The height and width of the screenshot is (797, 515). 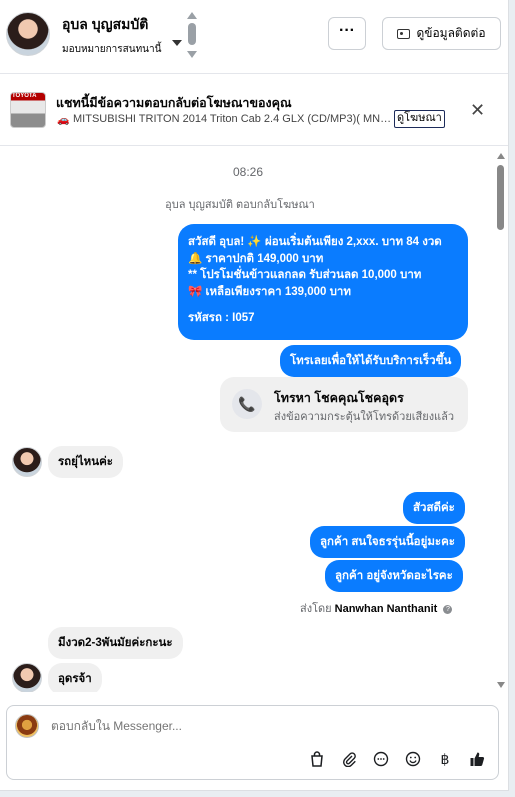 I want to click on incoming-message: อุดรจ้า, so click(x=75, y=677).